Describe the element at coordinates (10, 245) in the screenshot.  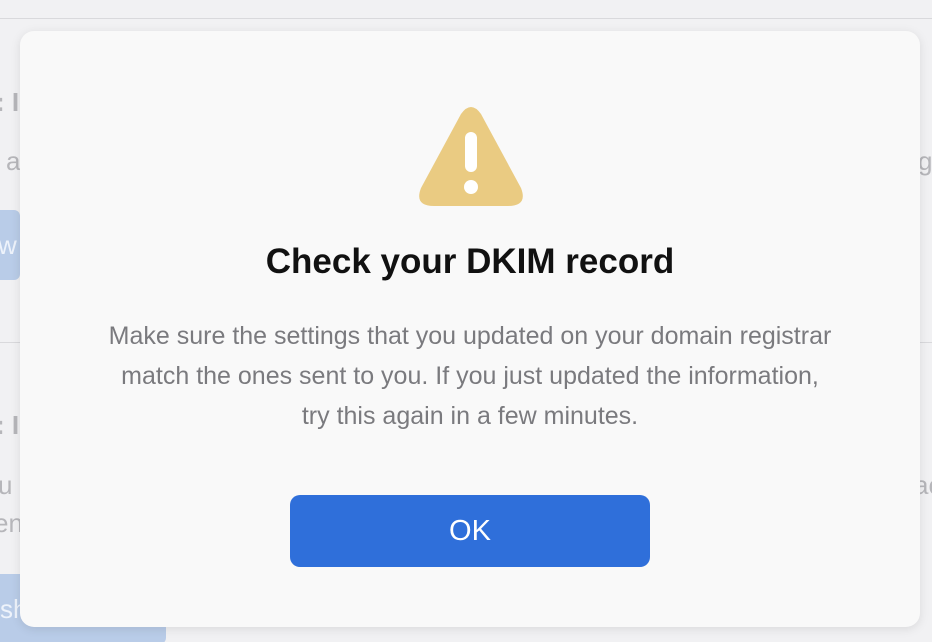
I see `background-button: w` at that location.